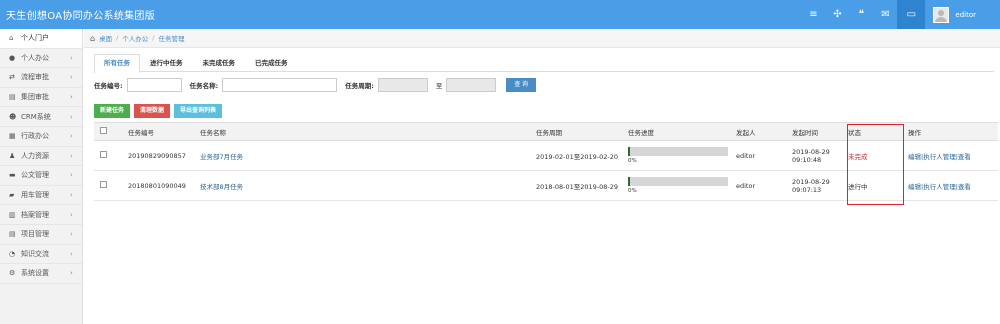  I want to click on mail-icon: ✉, so click(885, 14).